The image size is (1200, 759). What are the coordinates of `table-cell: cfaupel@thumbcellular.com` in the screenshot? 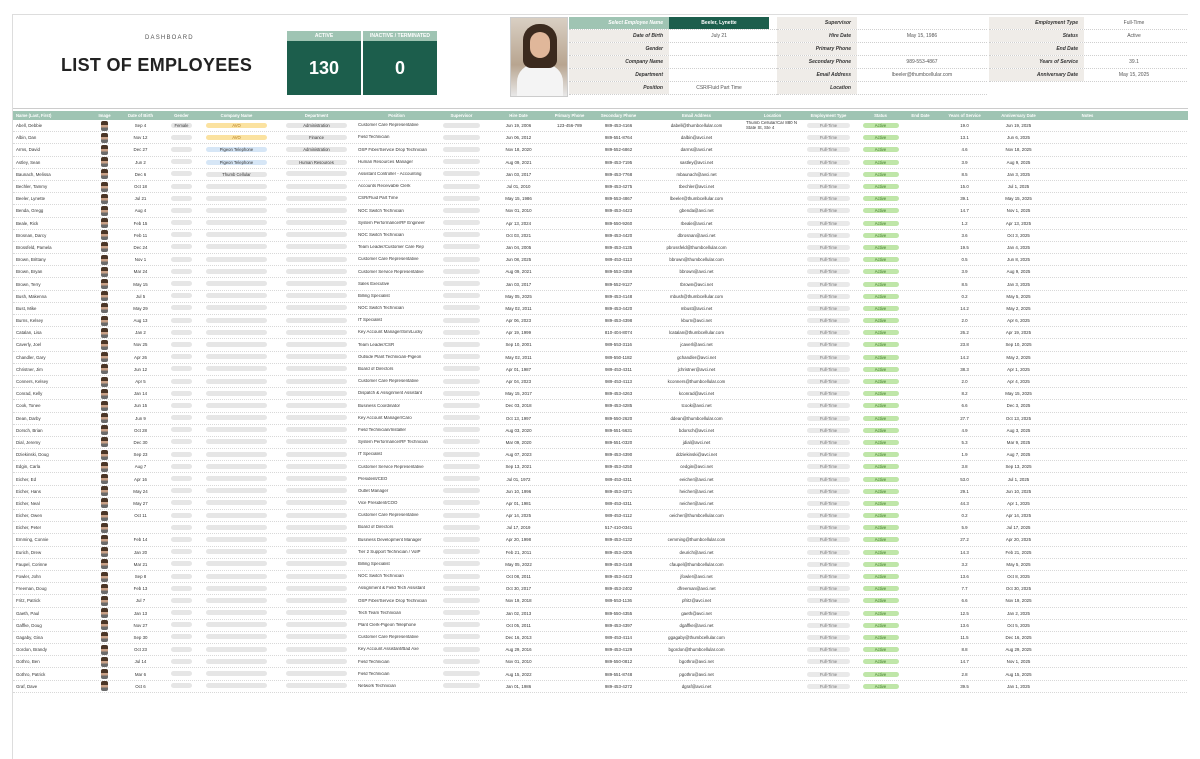 It's located at (695, 564).